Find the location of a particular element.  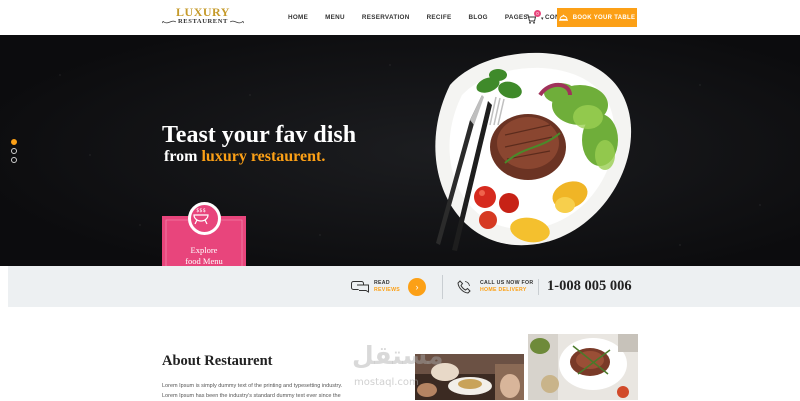

steak-plate-image is located at coordinates (533, 151).